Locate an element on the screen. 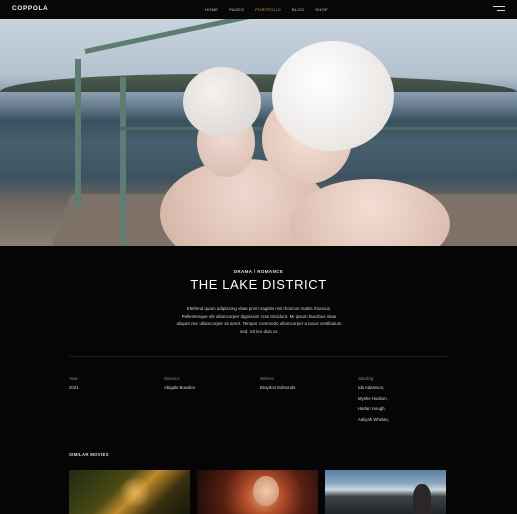 Image resolution: width=517 pixels, height=514 pixels. nav-home: HOME is located at coordinates (211, 9).